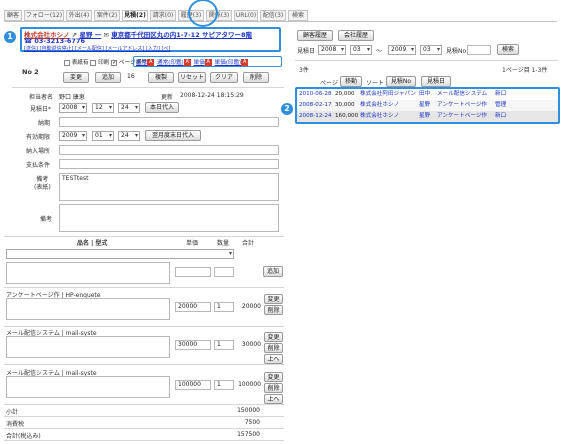  Describe the element at coordinates (246, 15) in the screenshot. I see `tab-8: URL(0)` at that location.